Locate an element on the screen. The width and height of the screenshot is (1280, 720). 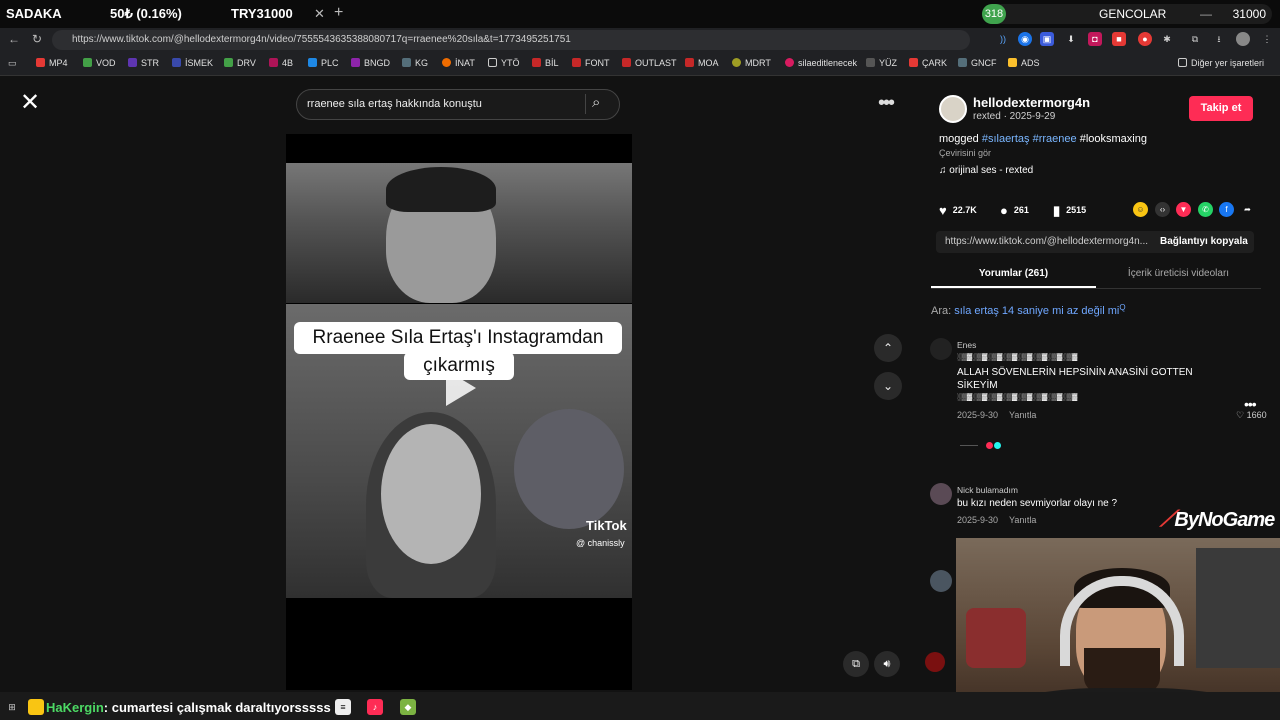
comment-date: 2025-9-30 is located at coordinates (978, 520).